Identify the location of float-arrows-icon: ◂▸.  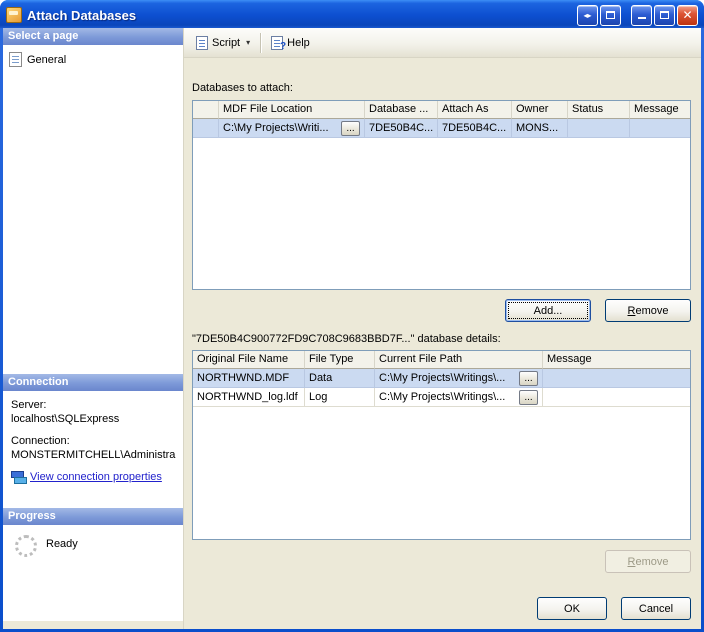
(587, 15).